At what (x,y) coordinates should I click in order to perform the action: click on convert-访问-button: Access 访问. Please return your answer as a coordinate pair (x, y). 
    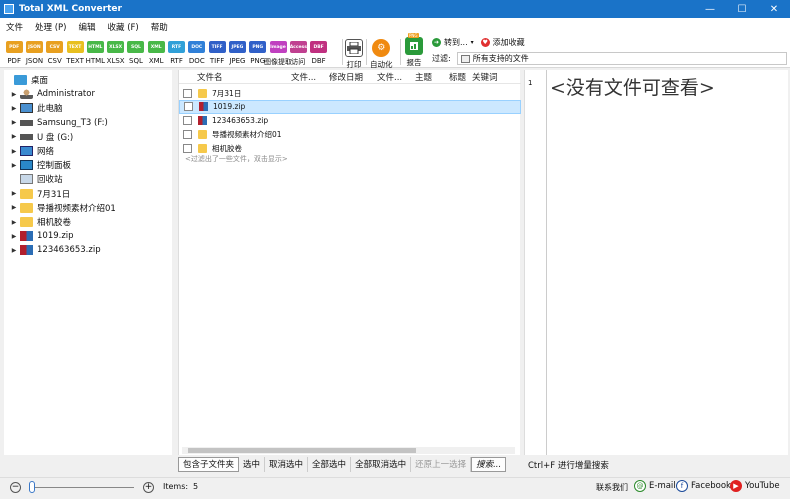
    Looking at the image, I should click on (298, 52).